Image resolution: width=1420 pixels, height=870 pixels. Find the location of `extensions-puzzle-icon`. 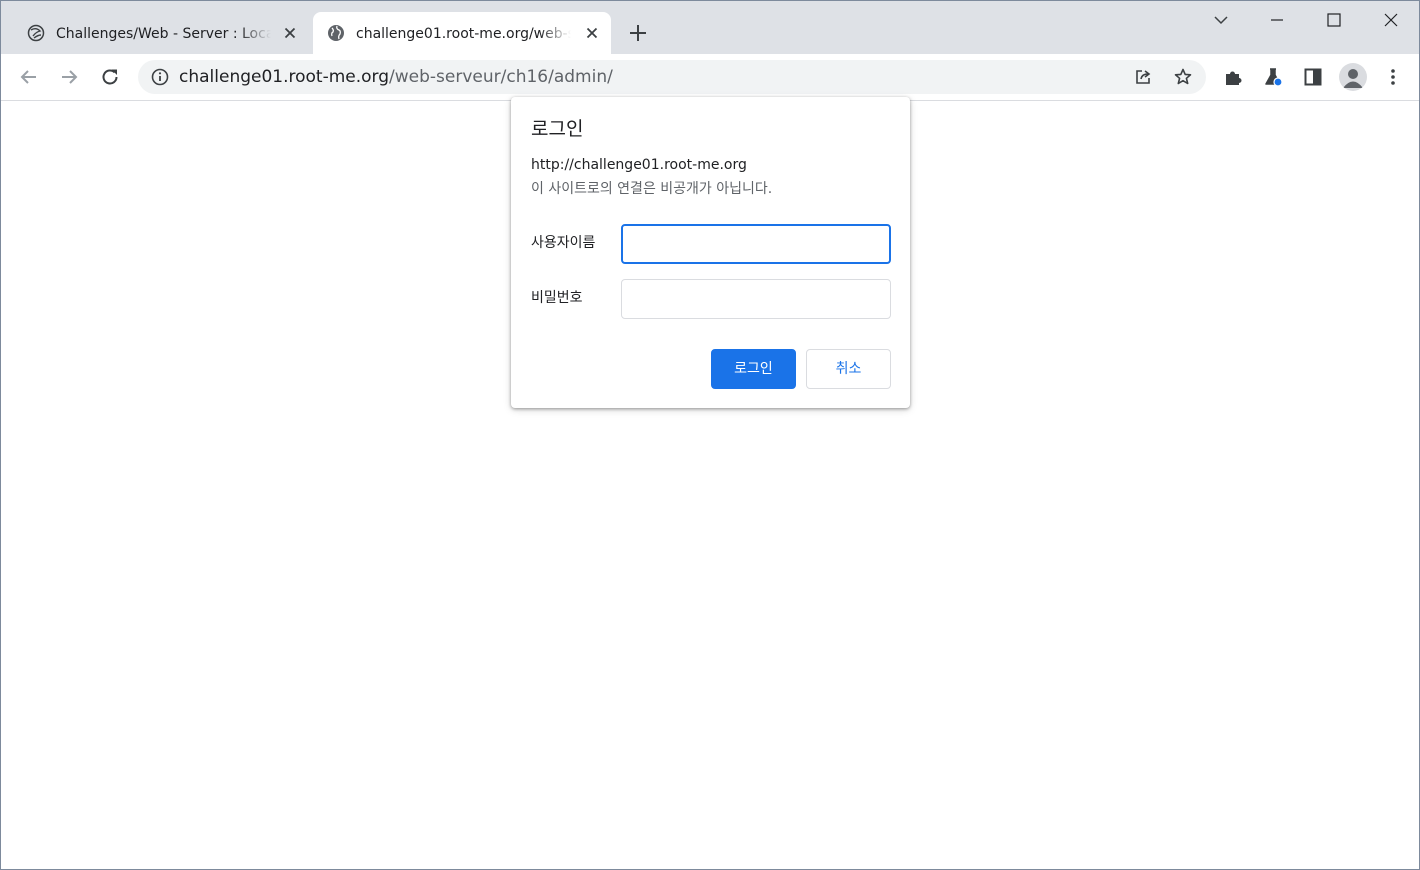

extensions-puzzle-icon is located at coordinates (1233, 77).